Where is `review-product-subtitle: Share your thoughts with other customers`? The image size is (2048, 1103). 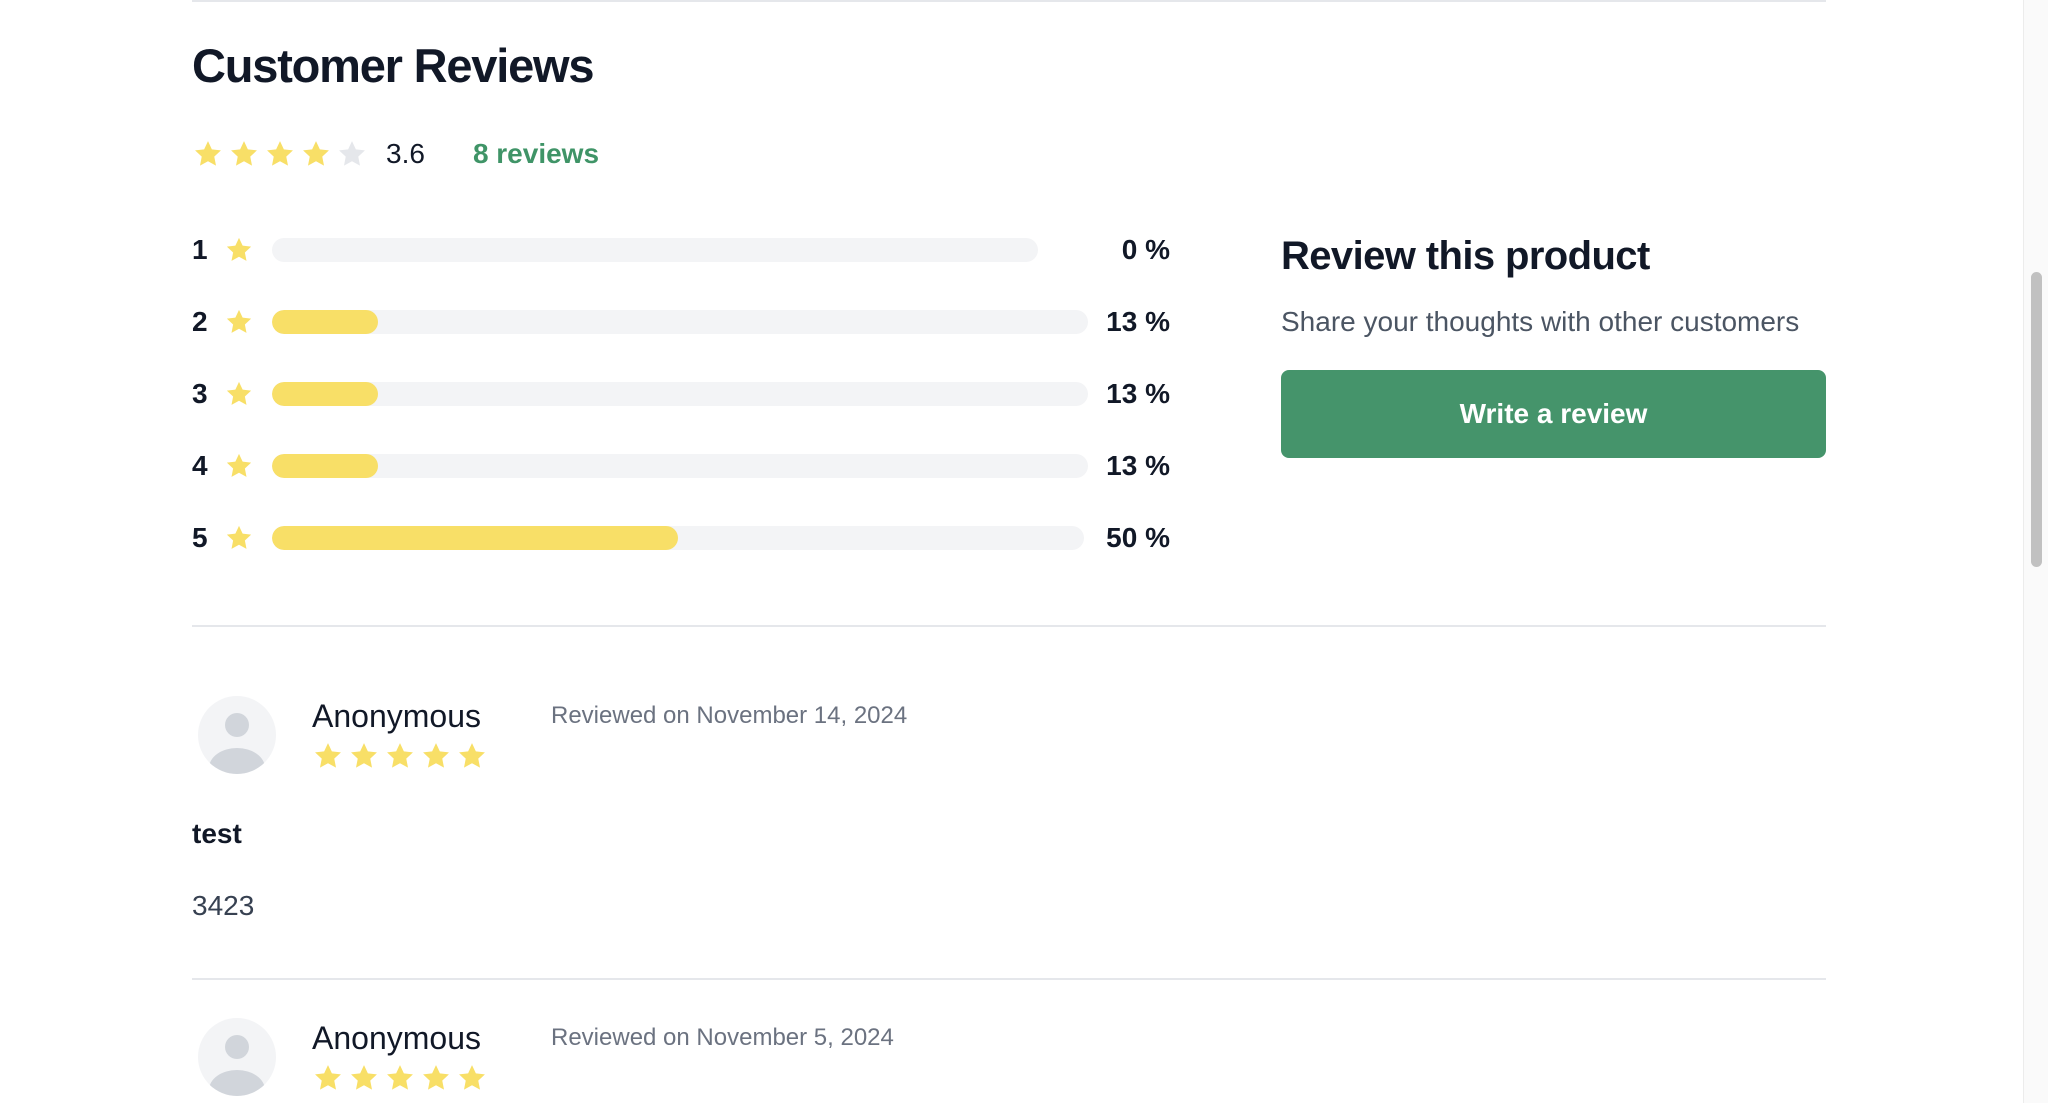
review-product-subtitle: Share your thoughts with other customers is located at coordinates (1540, 321).